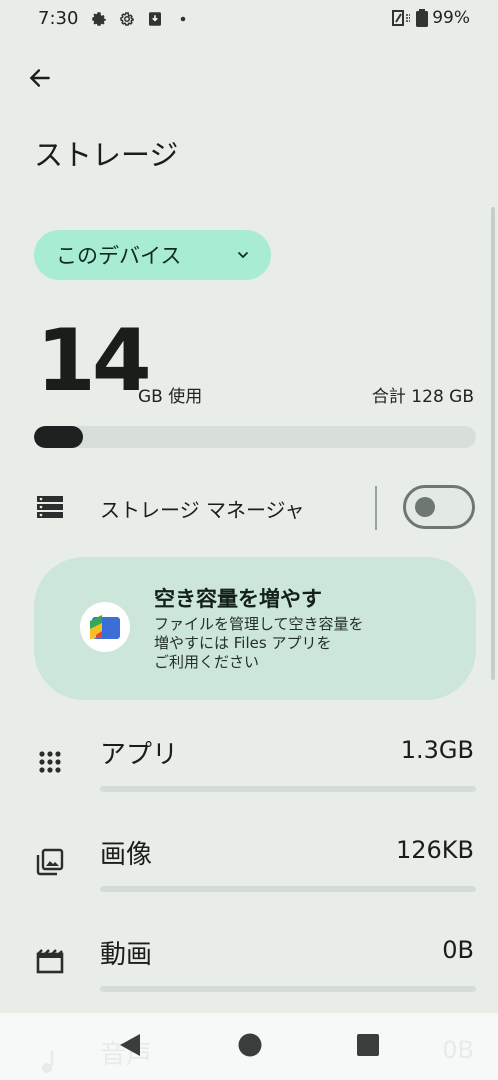 The width and height of the screenshot is (498, 1080). Describe the element at coordinates (451, 18) in the screenshot. I see `battery-level: 99%` at that location.